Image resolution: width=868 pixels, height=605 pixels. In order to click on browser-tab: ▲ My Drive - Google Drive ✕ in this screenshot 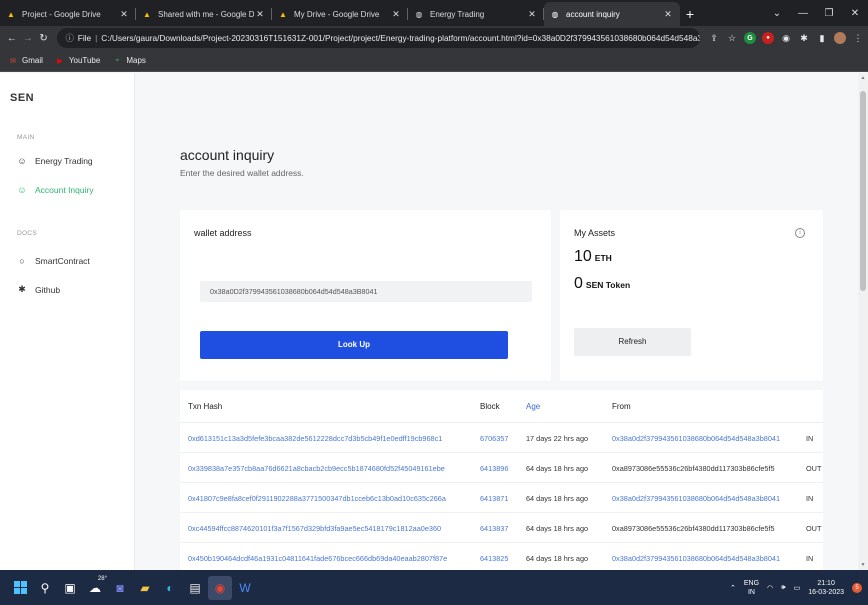, I will do `click(340, 14)`.